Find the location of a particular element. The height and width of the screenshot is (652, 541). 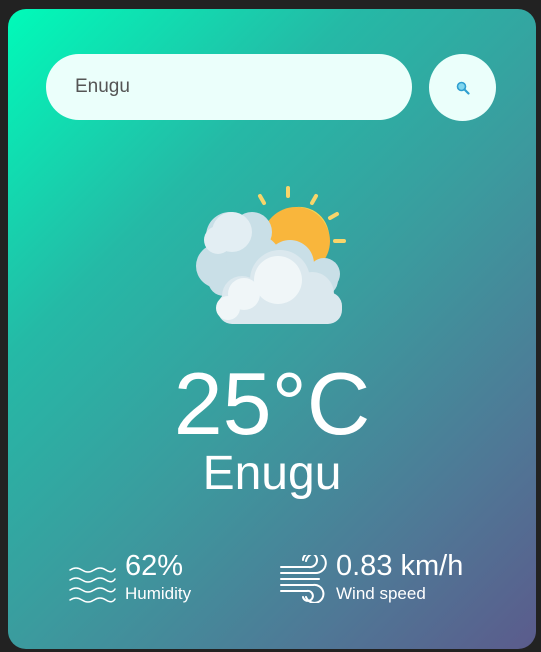

humidity-value: 62% is located at coordinates (154, 566).